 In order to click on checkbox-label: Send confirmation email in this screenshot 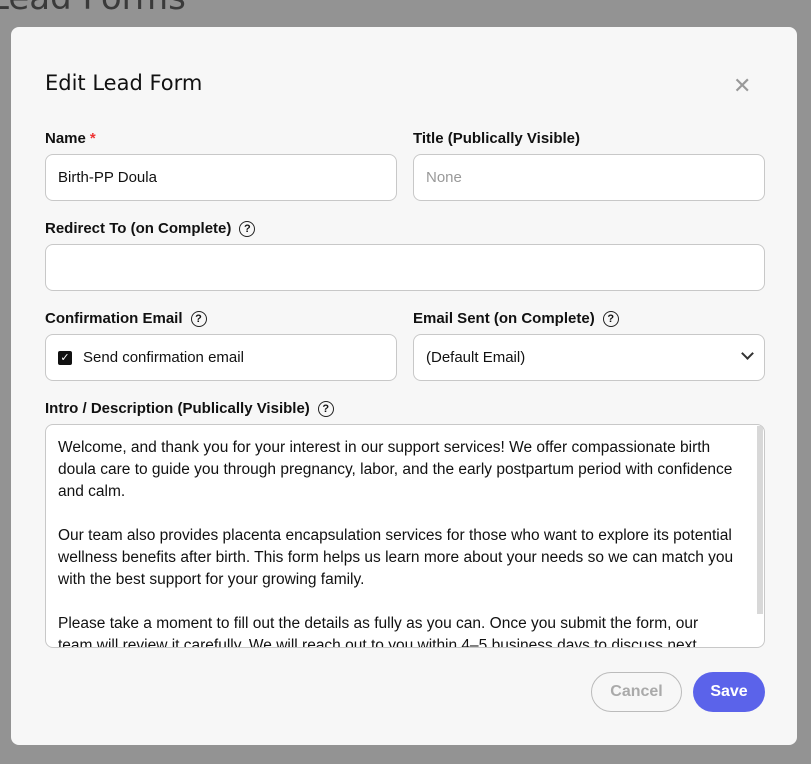, I will do `click(163, 357)`.